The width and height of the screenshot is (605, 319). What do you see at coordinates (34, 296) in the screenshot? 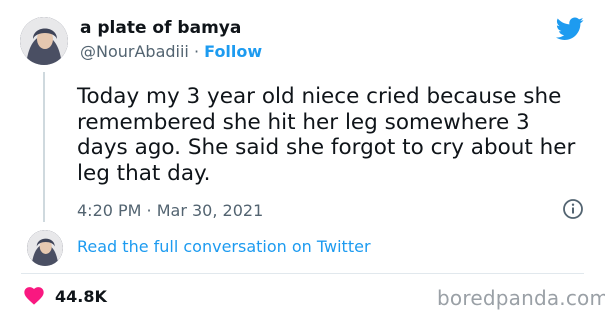
I see `heart-icon` at bounding box center [34, 296].